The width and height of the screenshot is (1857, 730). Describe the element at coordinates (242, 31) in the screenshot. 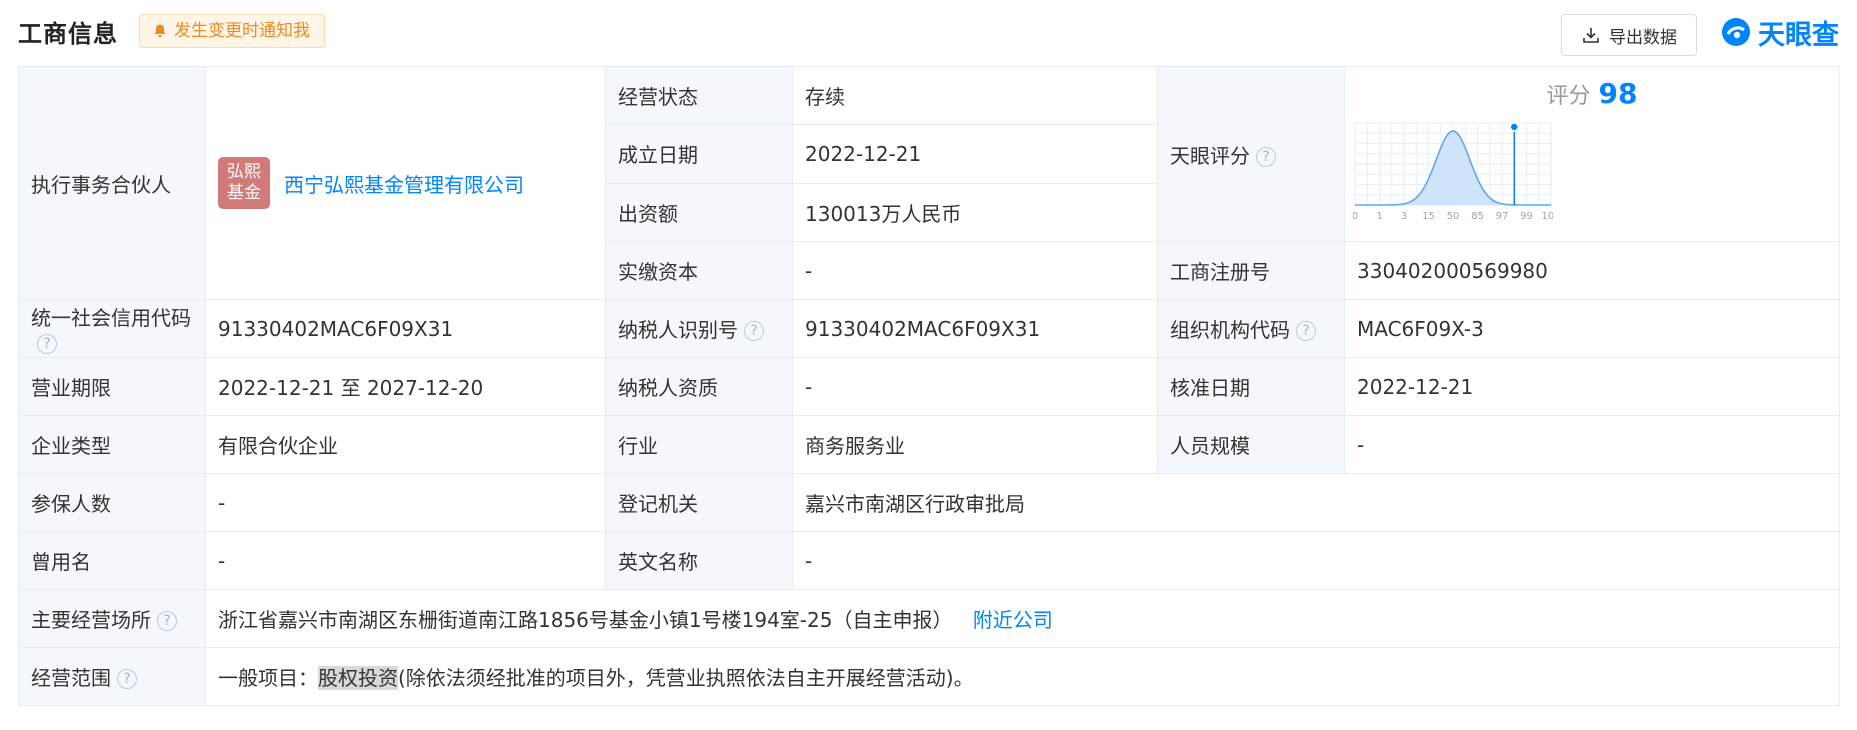

I see `notify-label: 发生变更时通知我` at that location.